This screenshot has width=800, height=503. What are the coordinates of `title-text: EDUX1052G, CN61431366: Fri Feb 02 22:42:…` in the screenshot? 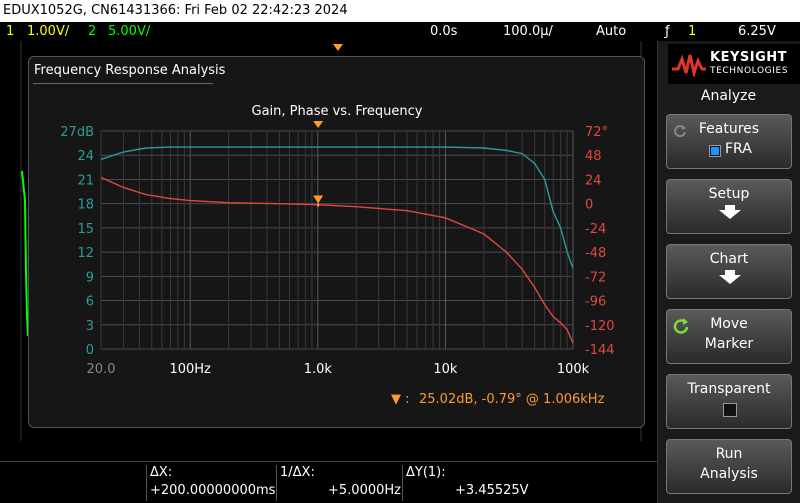 It's located at (175, 10).